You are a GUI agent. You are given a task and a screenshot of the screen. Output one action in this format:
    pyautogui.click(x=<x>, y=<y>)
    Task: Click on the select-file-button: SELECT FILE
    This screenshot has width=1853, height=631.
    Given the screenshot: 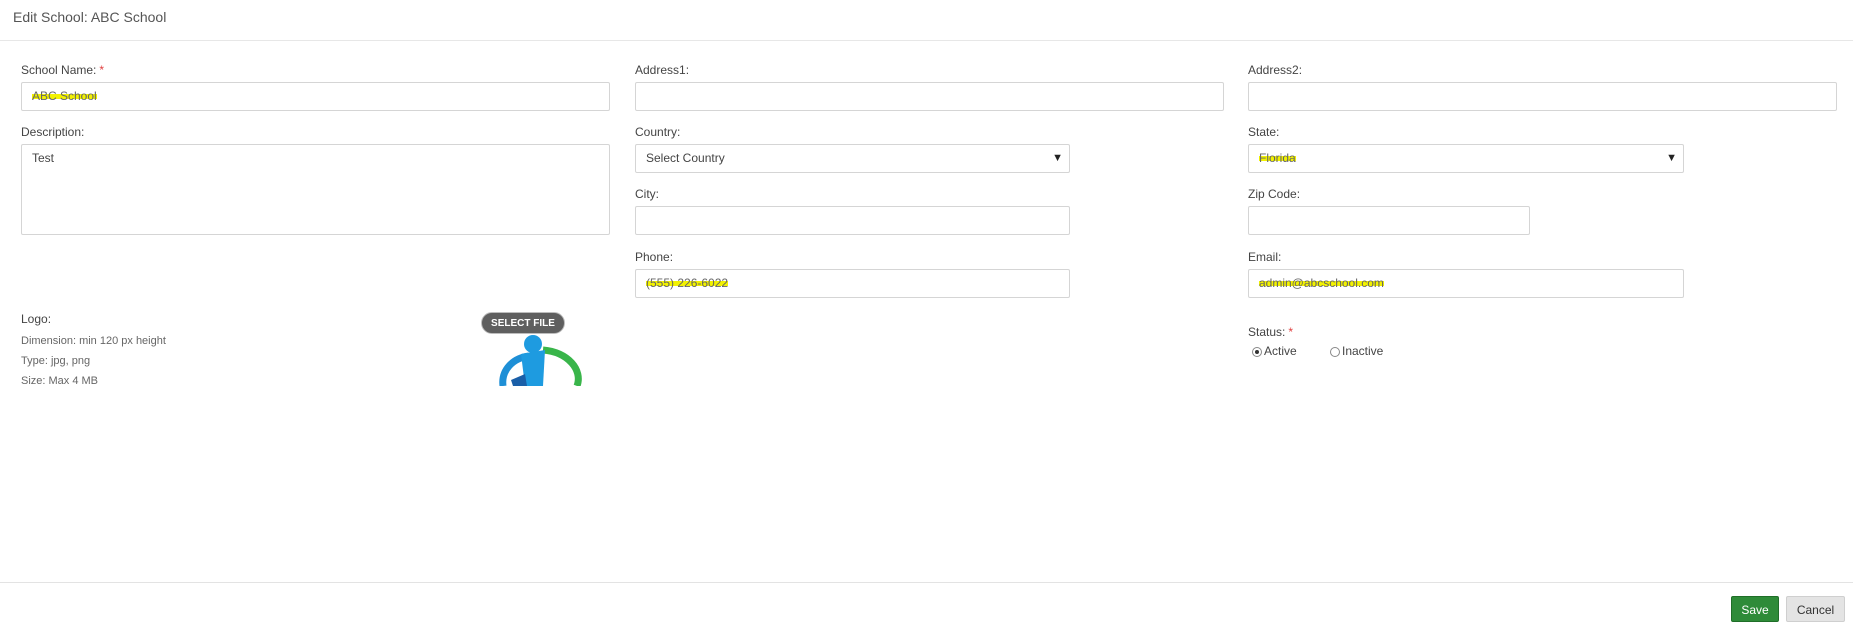 What is the action you would take?
    pyautogui.click(x=523, y=323)
    